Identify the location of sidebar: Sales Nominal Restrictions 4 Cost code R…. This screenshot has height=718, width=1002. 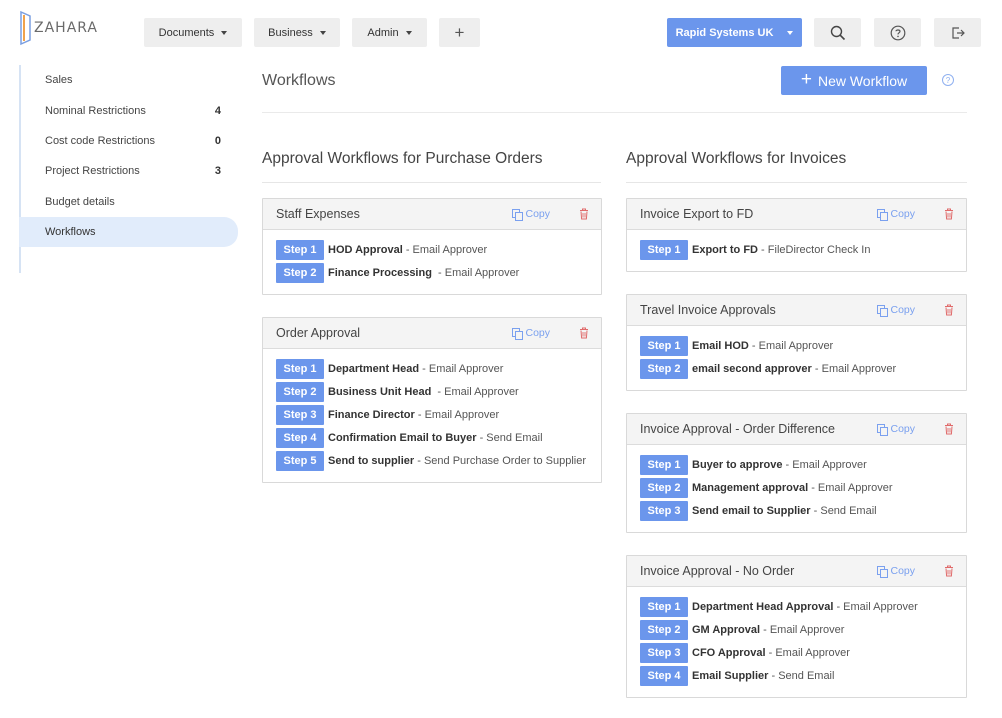
(128, 169).